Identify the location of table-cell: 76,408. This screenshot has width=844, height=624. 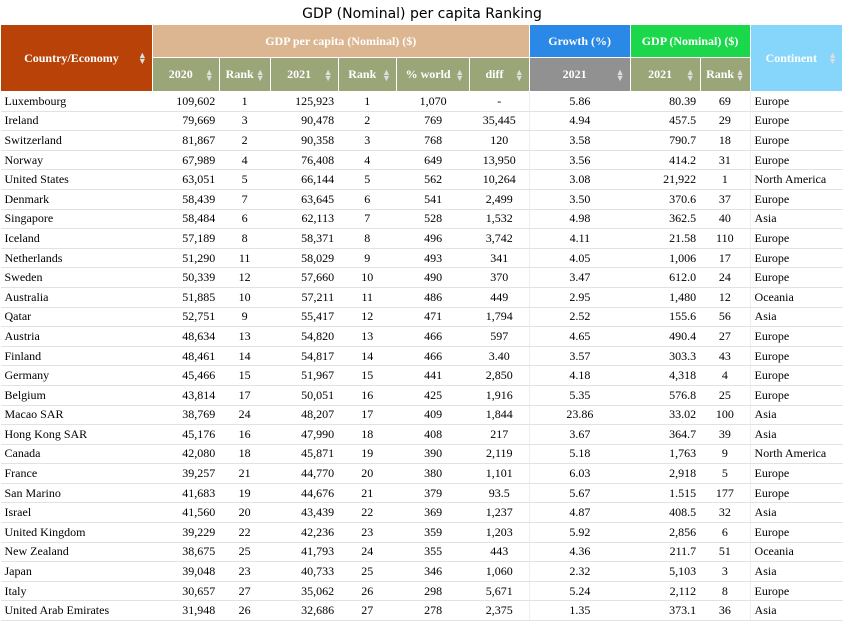
(304, 160).